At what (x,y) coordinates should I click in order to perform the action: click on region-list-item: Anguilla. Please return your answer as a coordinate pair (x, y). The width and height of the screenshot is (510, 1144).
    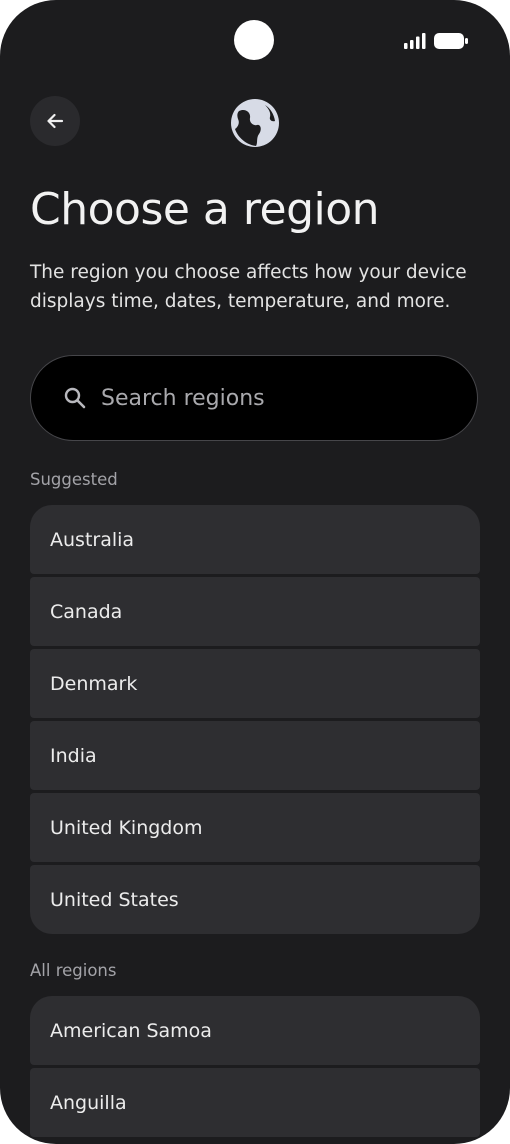
    Looking at the image, I should click on (255, 1102).